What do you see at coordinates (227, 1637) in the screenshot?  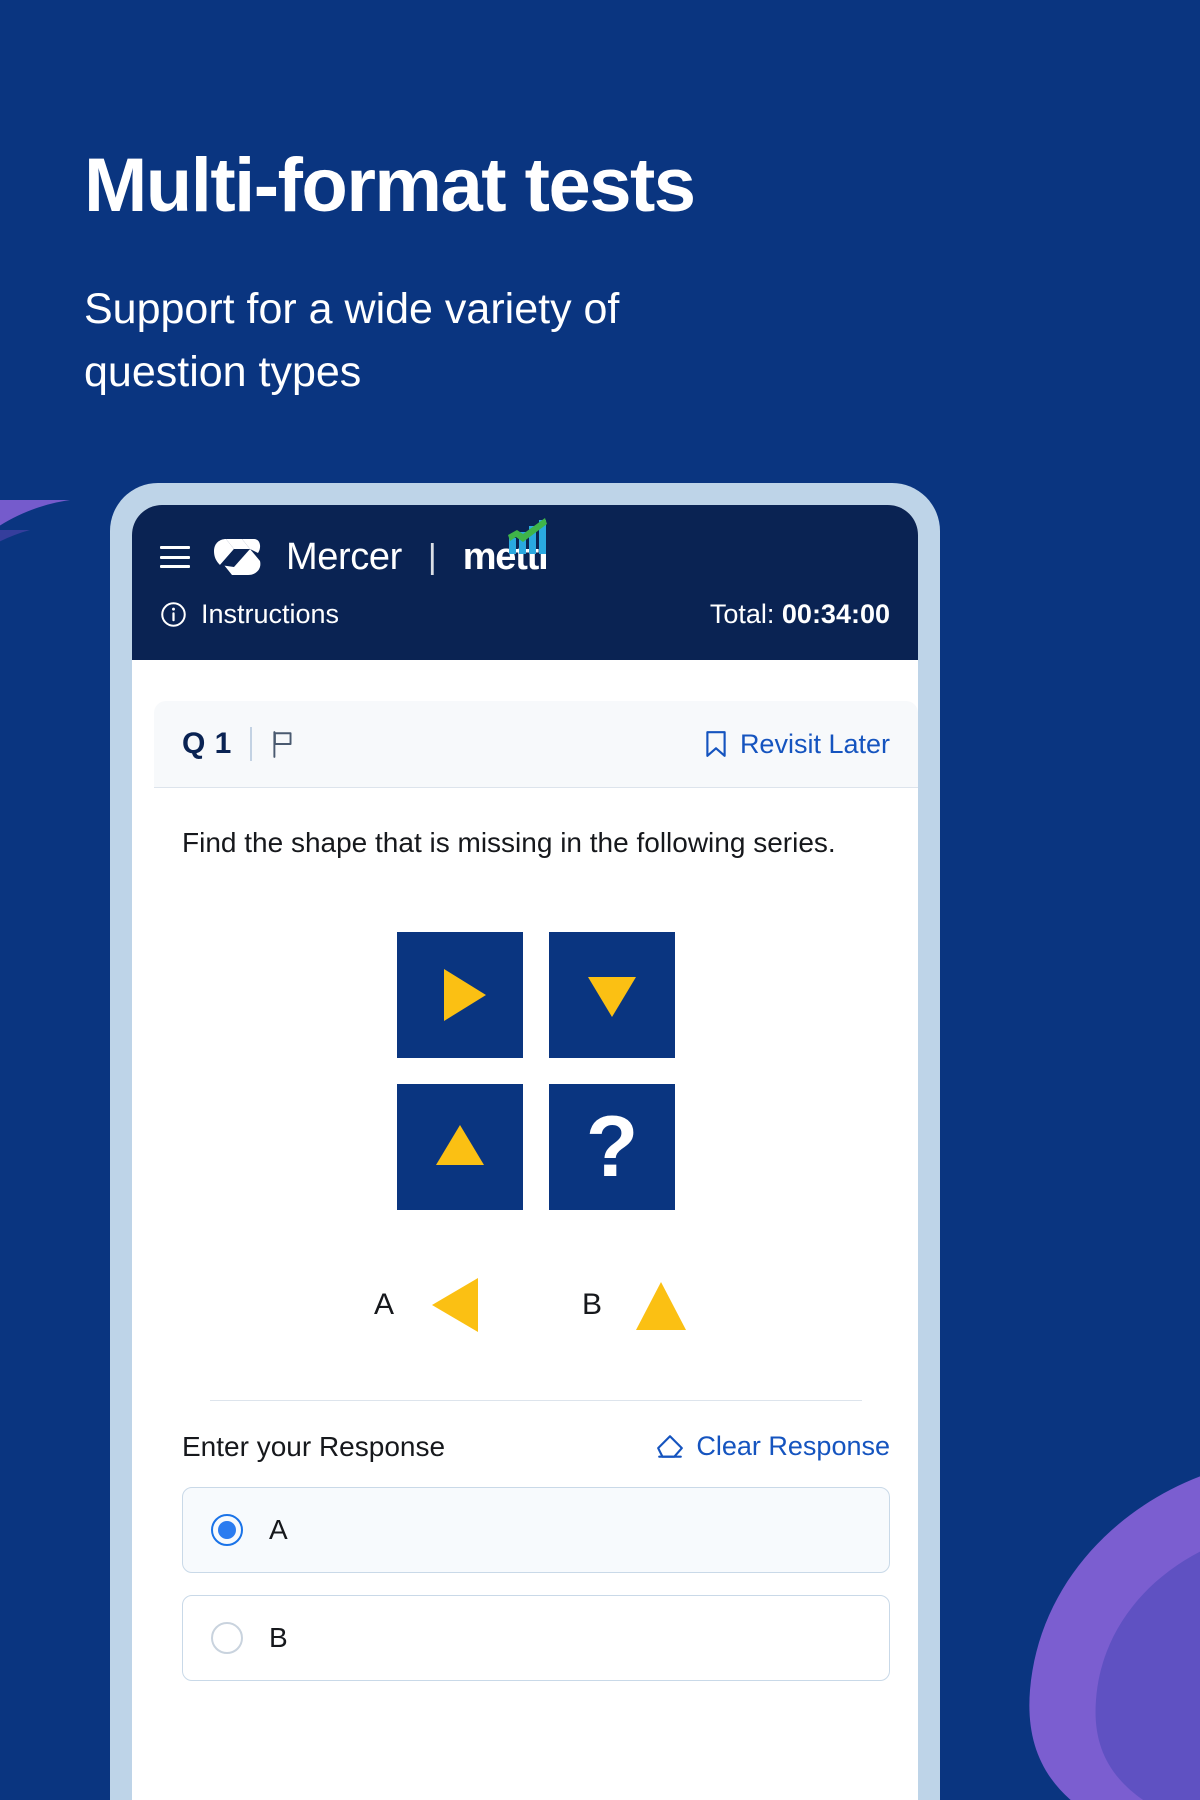 I see `radio-b-unselected` at bounding box center [227, 1637].